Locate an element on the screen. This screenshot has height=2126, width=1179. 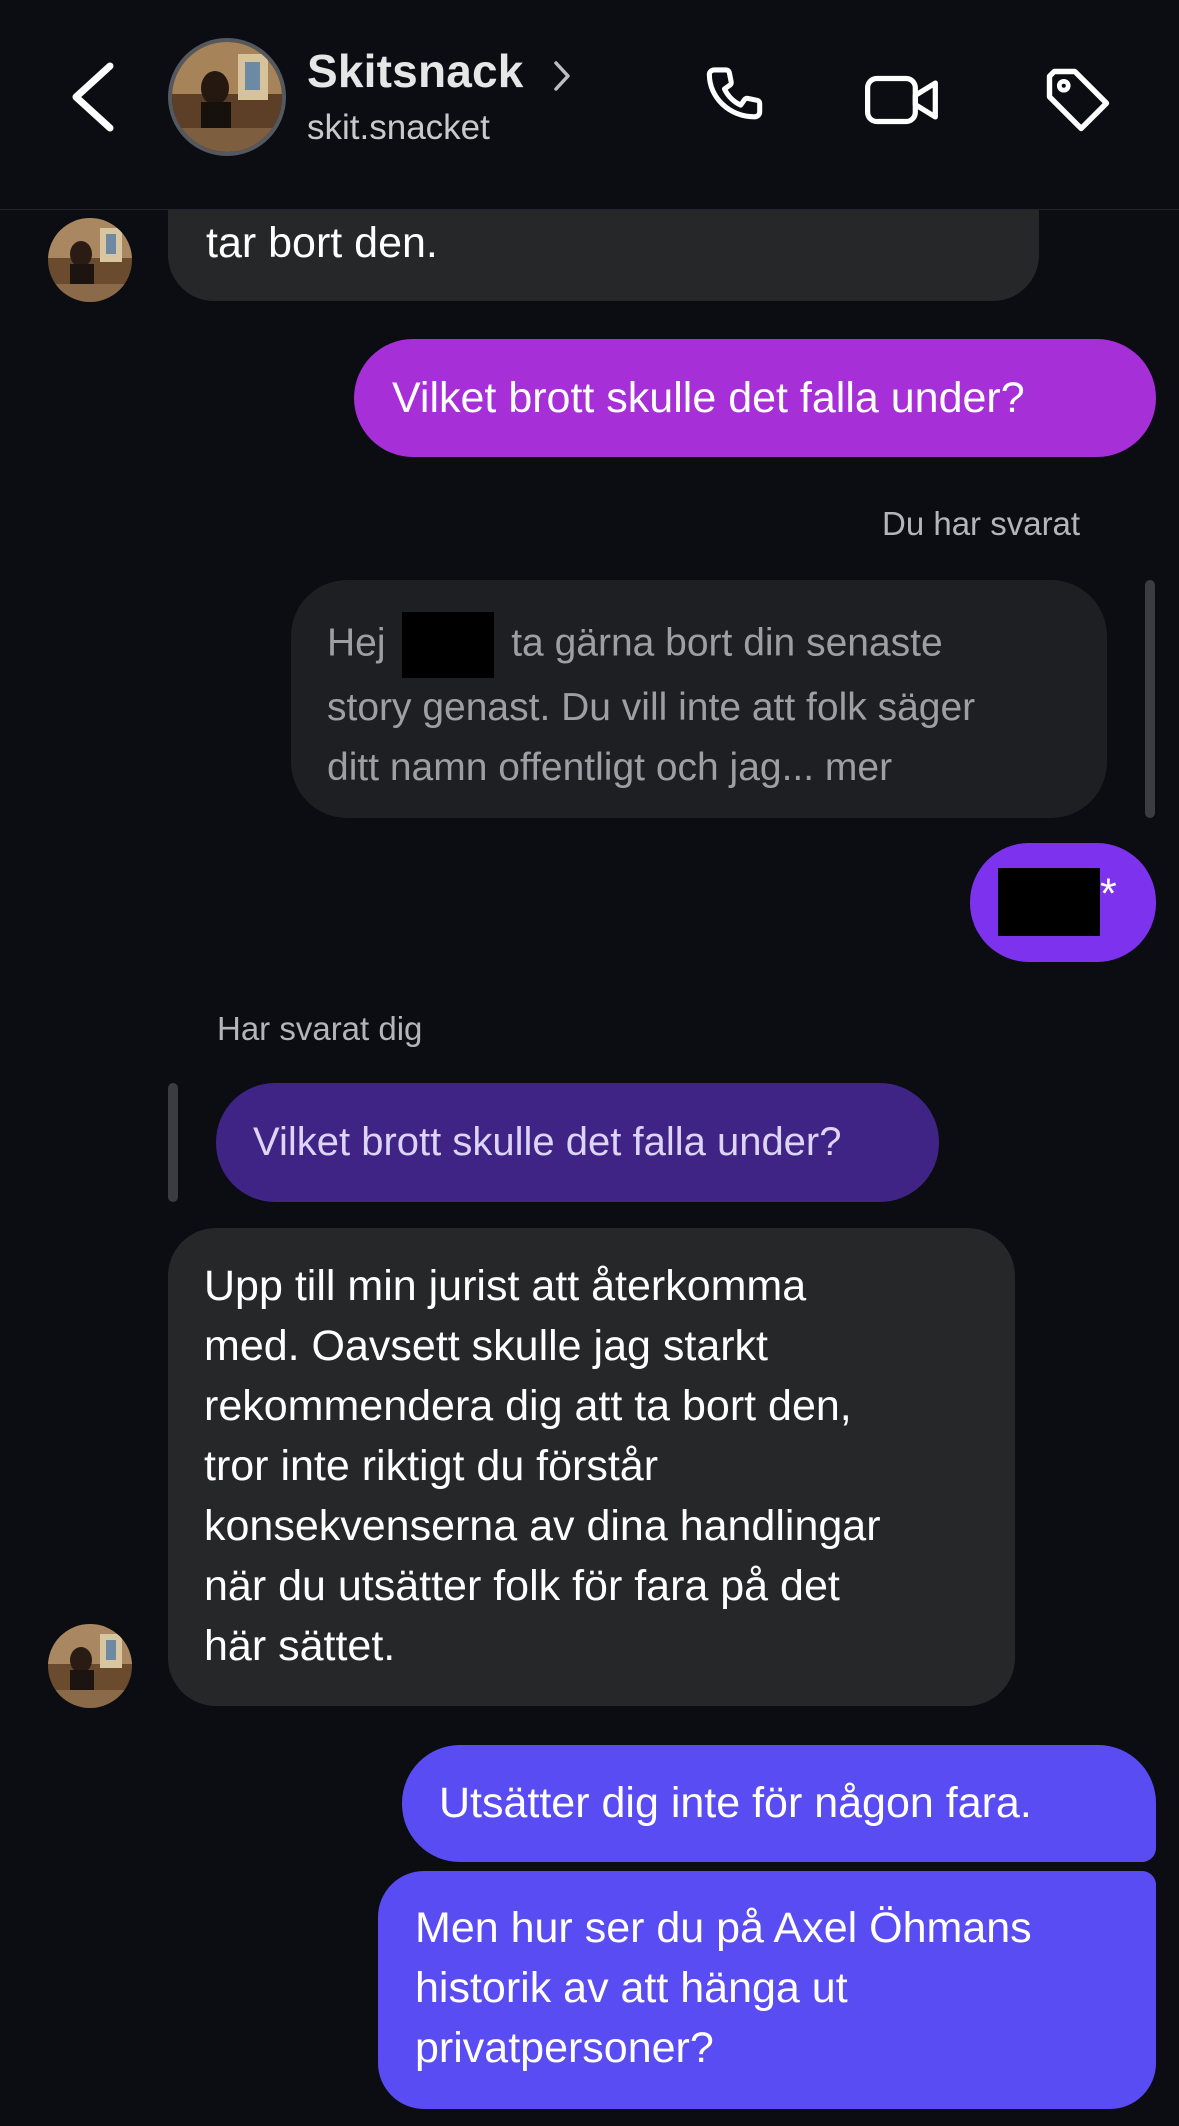
message-line: Upp till min jurist att återkomma is located at coordinates (505, 1286).